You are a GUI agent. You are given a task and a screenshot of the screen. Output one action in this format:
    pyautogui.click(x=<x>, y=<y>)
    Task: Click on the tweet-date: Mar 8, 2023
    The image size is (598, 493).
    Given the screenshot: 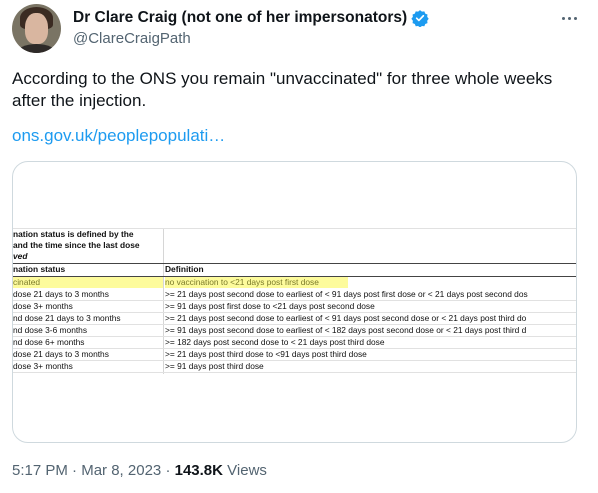 What is the action you would take?
    pyautogui.click(x=121, y=470)
    